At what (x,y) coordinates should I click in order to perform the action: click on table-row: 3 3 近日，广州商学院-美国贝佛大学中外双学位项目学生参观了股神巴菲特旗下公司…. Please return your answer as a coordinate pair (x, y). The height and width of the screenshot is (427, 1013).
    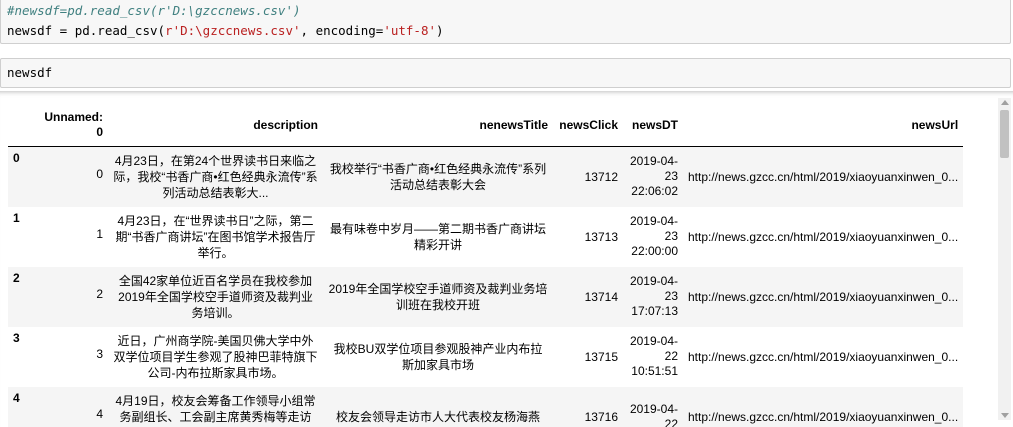
    Looking at the image, I should click on (486, 356).